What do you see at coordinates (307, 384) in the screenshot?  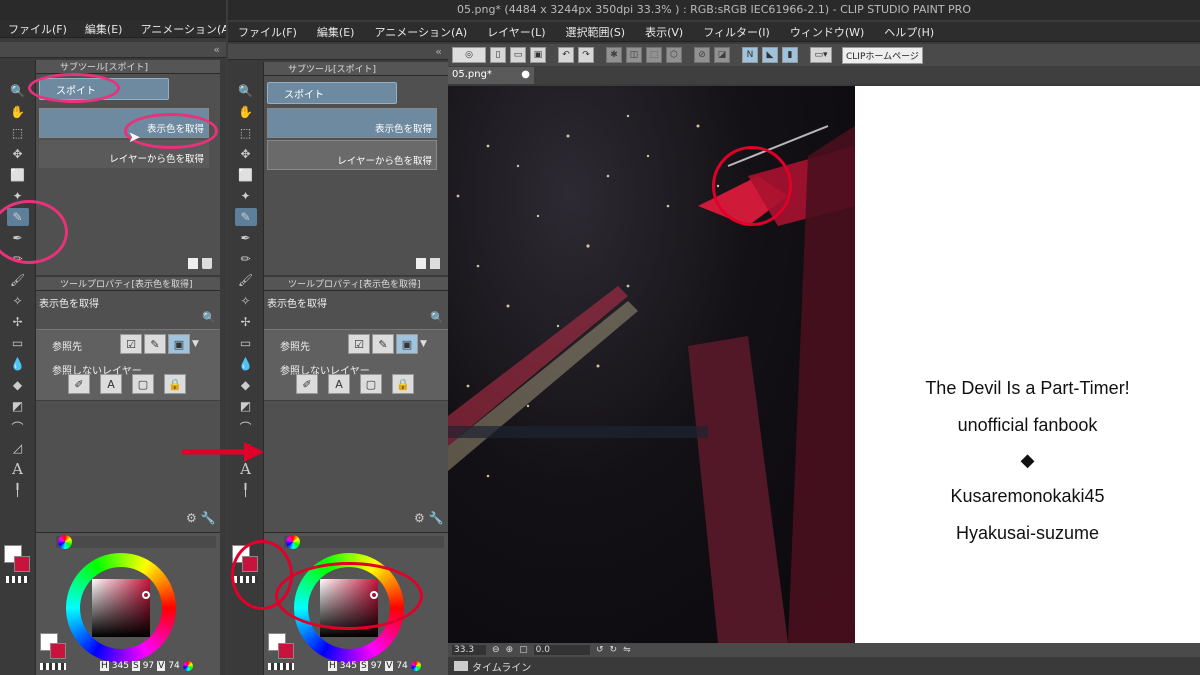 I see `exclude-draft-layer-icon: ✐` at bounding box center [307, 384].